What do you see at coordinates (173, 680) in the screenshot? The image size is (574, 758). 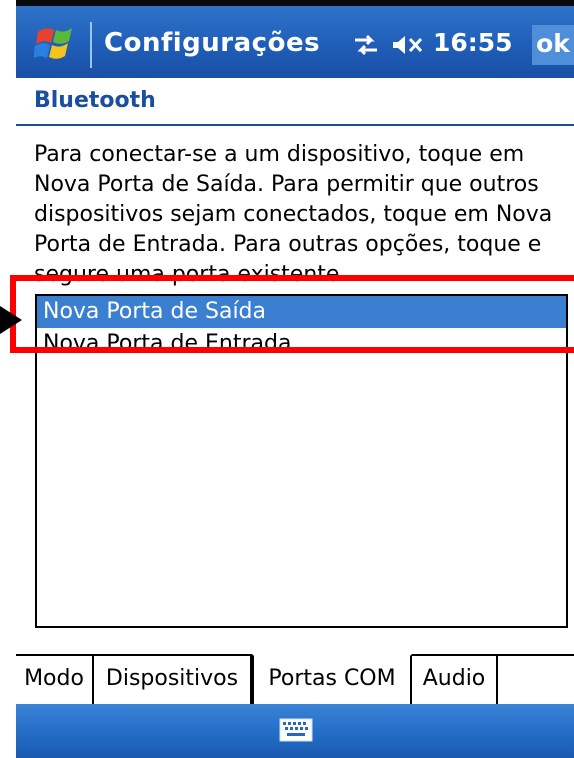 I see `tab-dispositivos: Dispositivos` at bounding box center [173, 680].